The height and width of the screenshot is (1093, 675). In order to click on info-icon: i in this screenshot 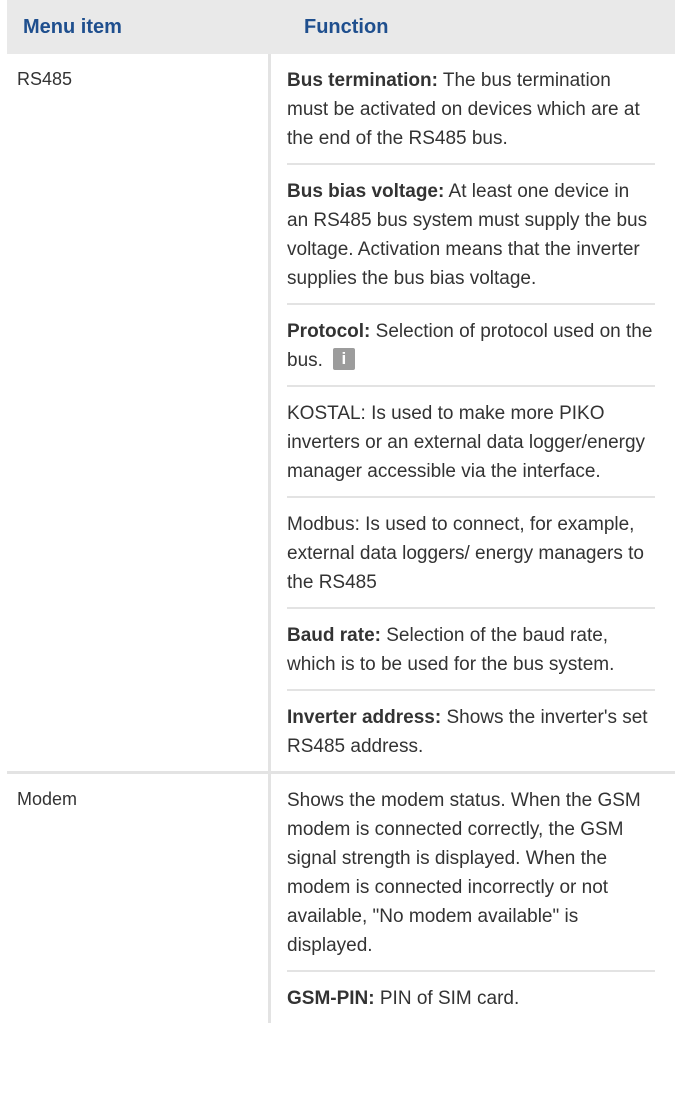, I will do `click(343, 359)`.